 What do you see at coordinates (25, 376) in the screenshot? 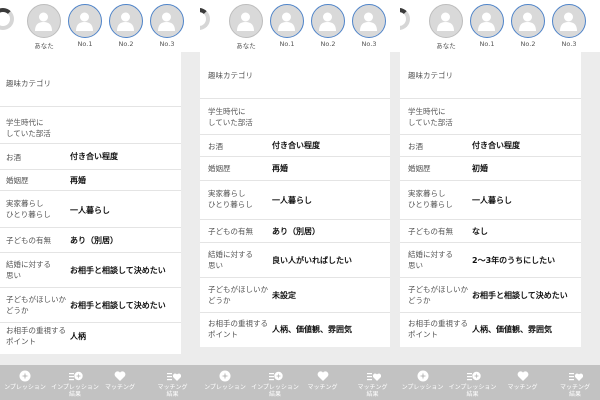
I see `sparkle-icon` at bounding box center [25, 376].